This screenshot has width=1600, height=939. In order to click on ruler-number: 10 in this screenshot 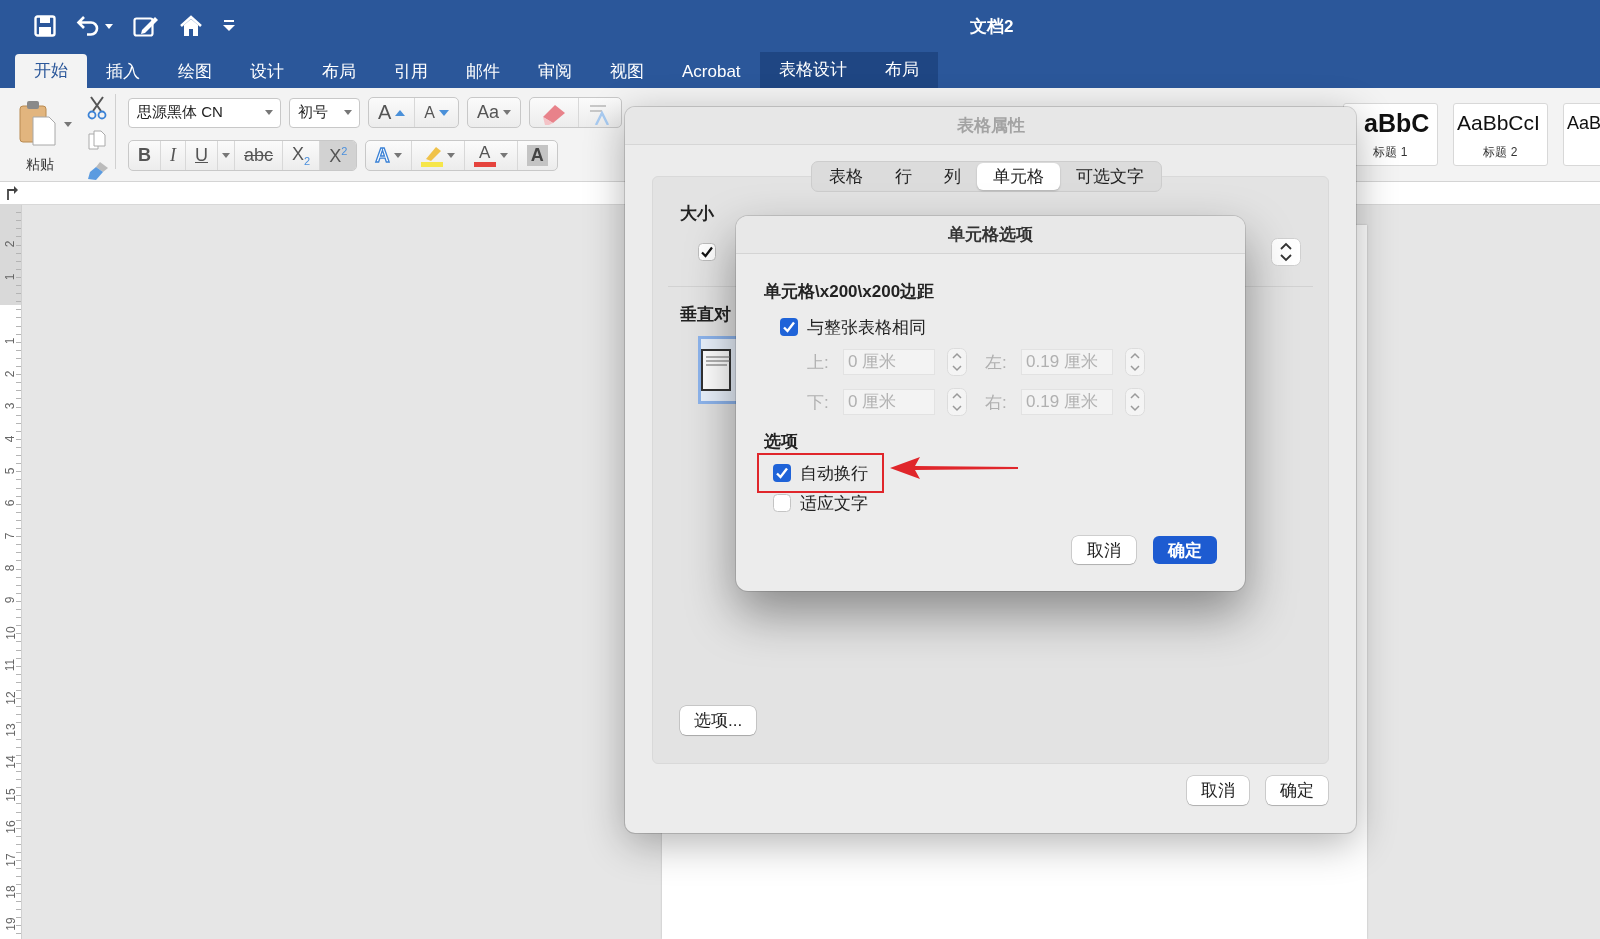, I will do `click(10, 633)`.